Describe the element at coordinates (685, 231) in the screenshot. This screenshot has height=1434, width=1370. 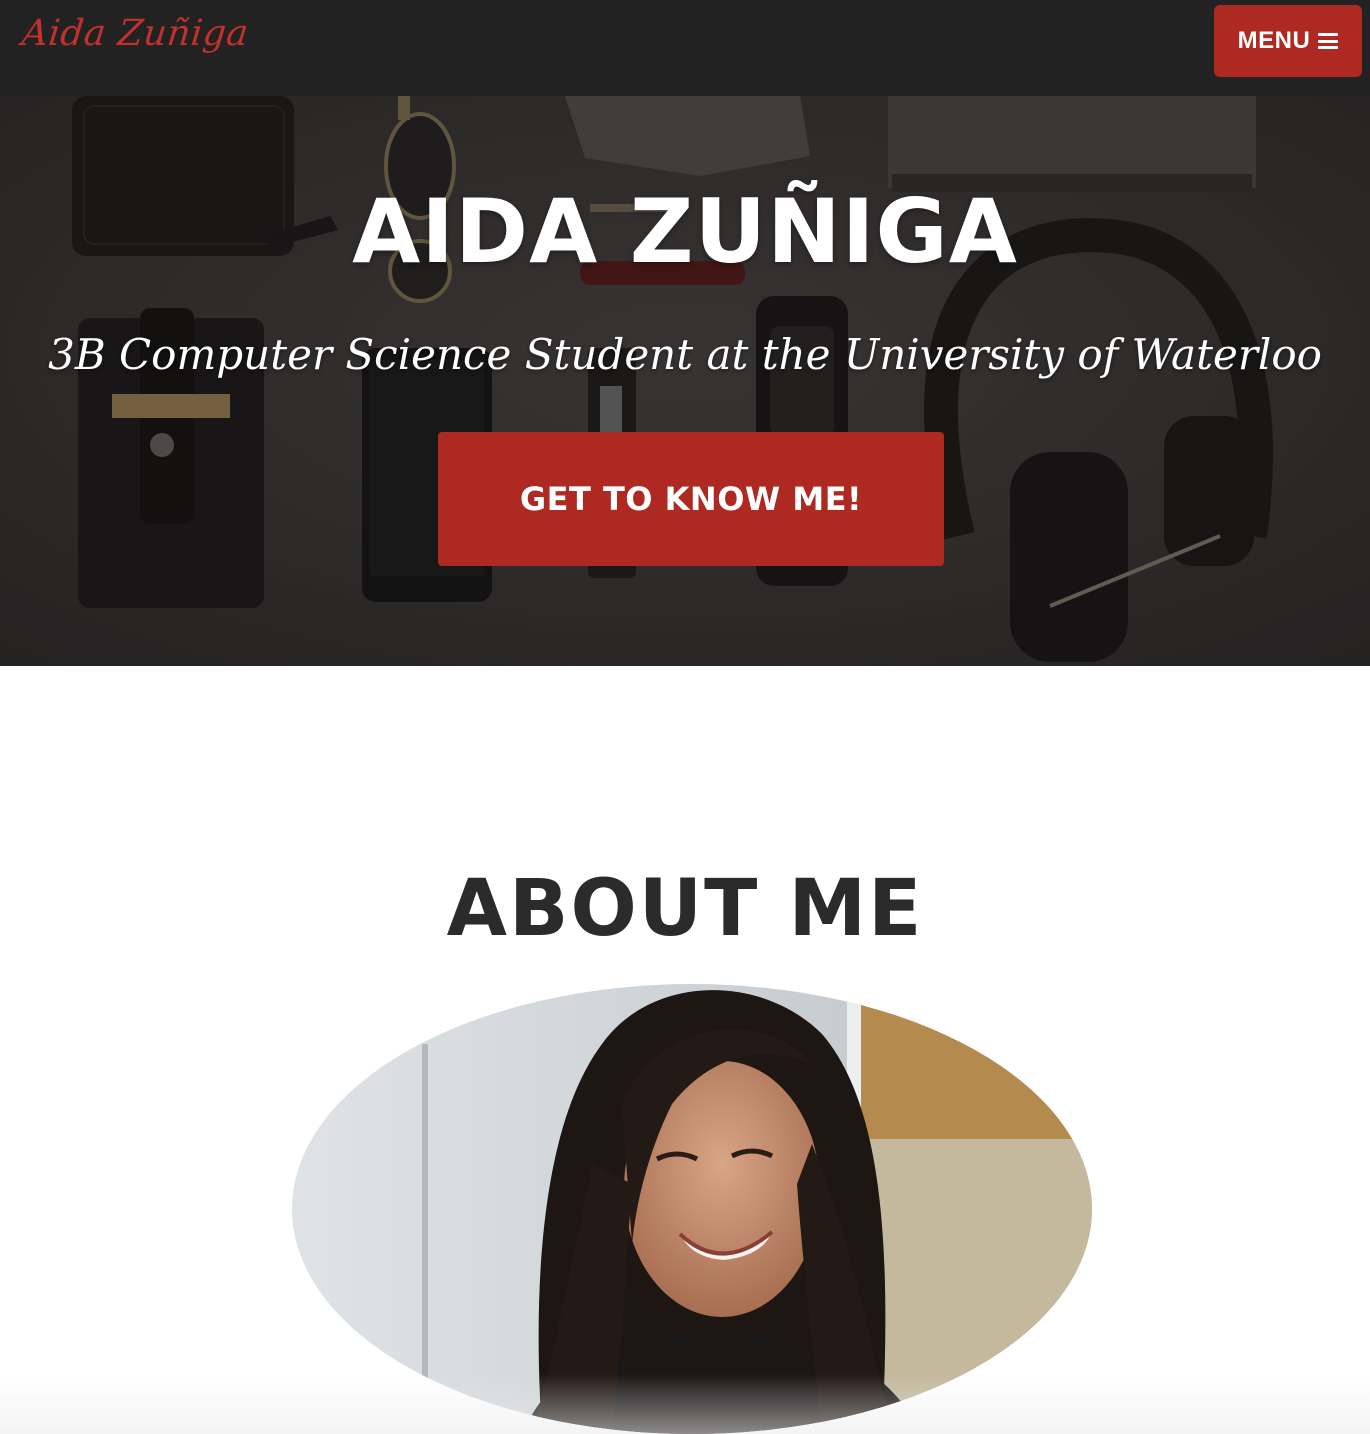
I see `hero-title: AIDA ZUÑIGA` at that location.